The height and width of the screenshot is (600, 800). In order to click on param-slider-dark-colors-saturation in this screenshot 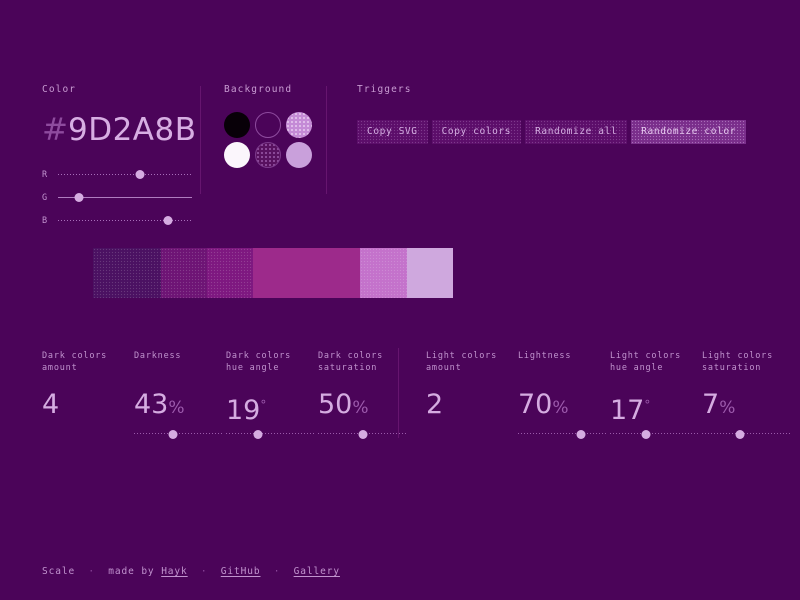, I will do `click(363, 434)`.